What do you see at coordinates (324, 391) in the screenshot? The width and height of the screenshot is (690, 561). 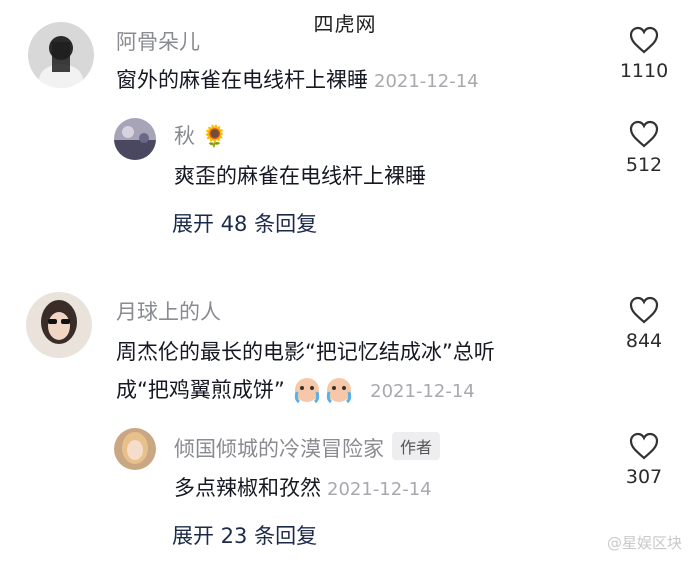 I see `crying-face-icon` at bounding box center [324, 391].